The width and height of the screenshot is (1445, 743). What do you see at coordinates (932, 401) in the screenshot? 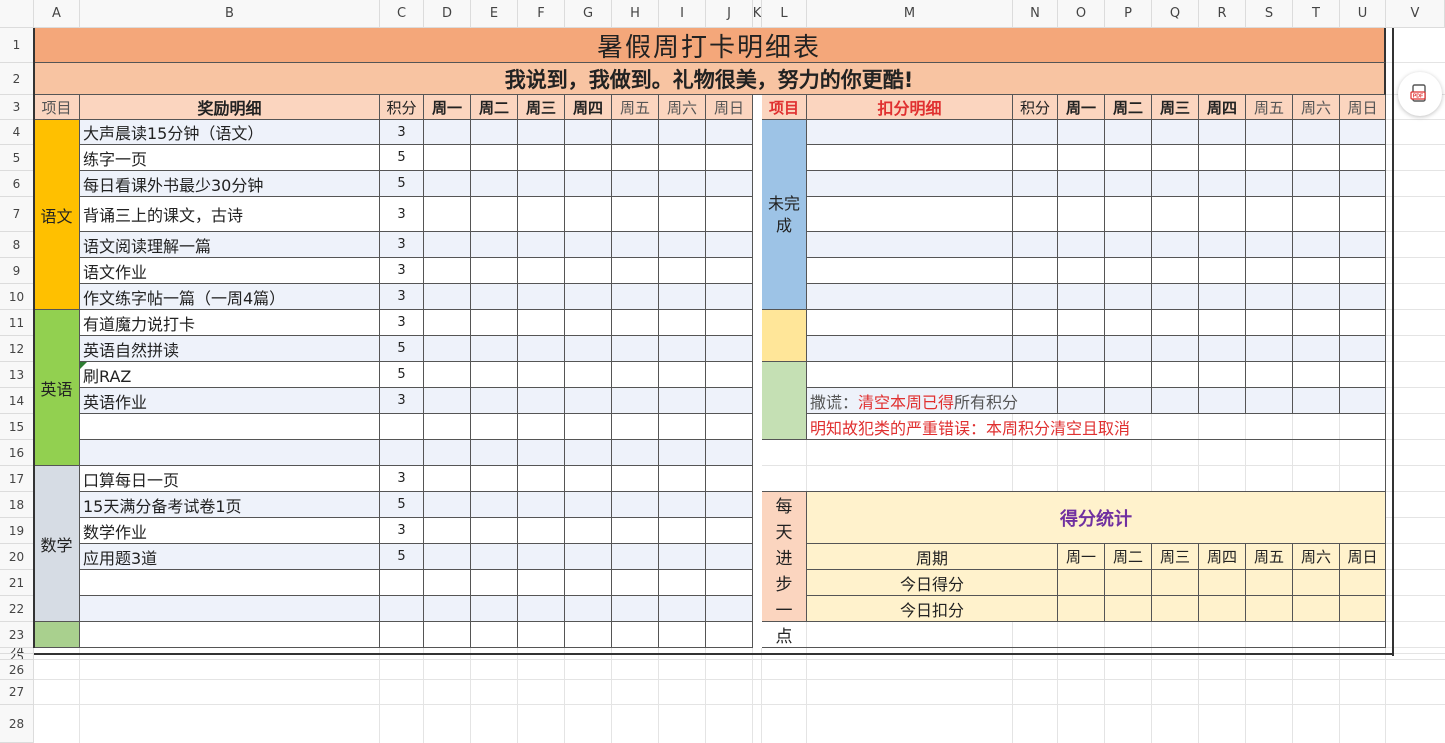
I see `deduct-lie-rule: 撒谎： 清空本周已得 所有积分` at bounding box center [932, 401].